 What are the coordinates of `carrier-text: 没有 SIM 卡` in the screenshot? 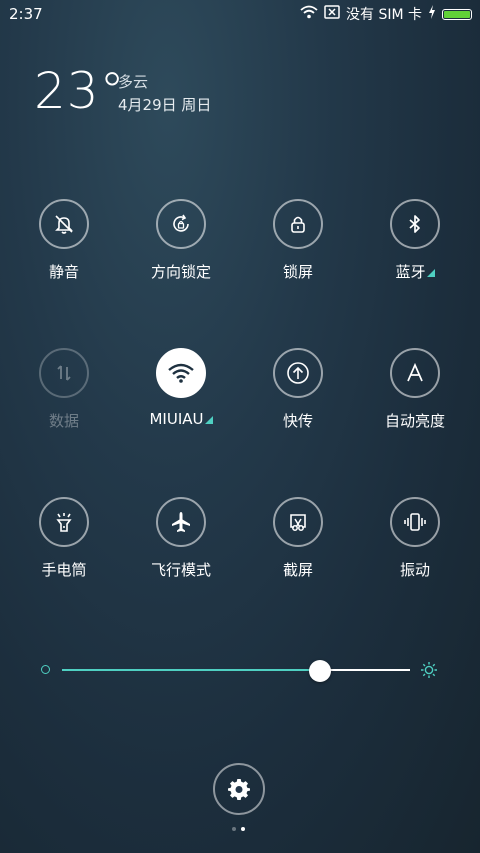 It's located at (384, 15).